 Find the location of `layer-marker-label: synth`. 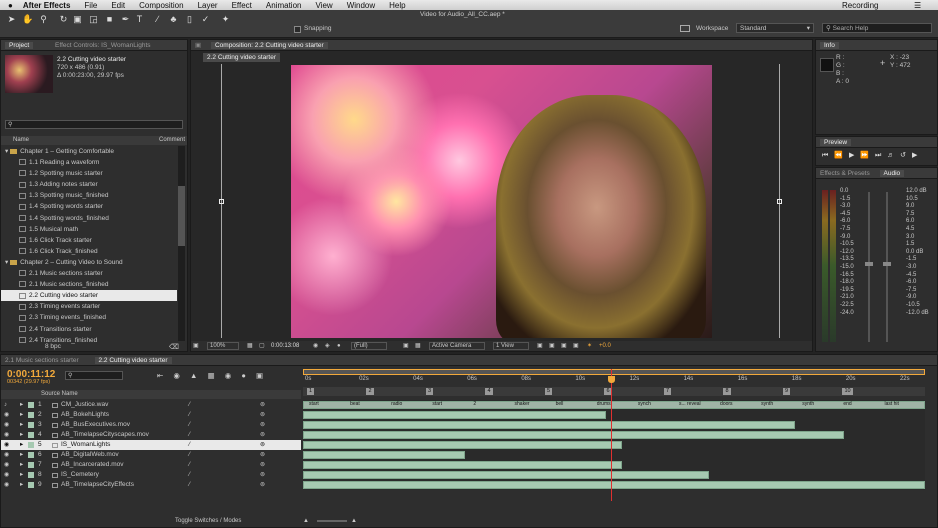

layer-marker-label: synth is located at coordinates (767, 404).